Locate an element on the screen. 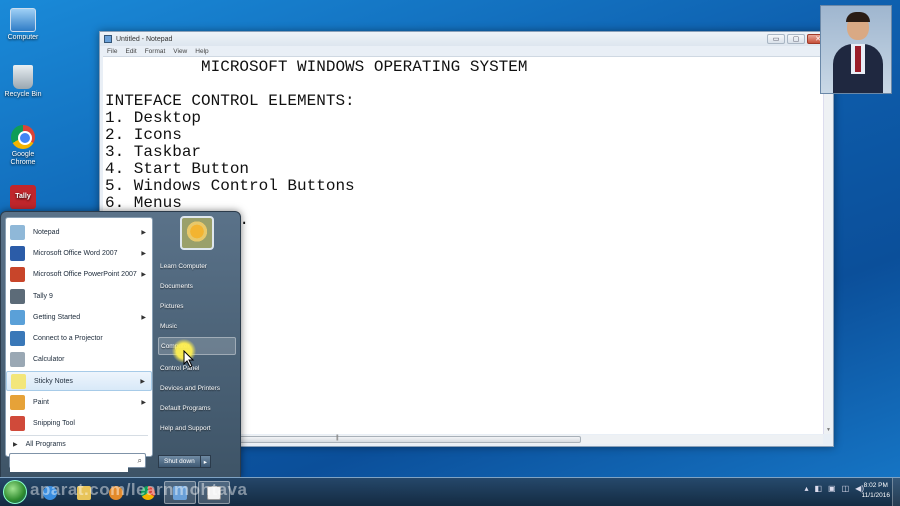 This screenshot has width=900, height=506. tray-display-icon: ◫ is located at coordinates (846, 488).